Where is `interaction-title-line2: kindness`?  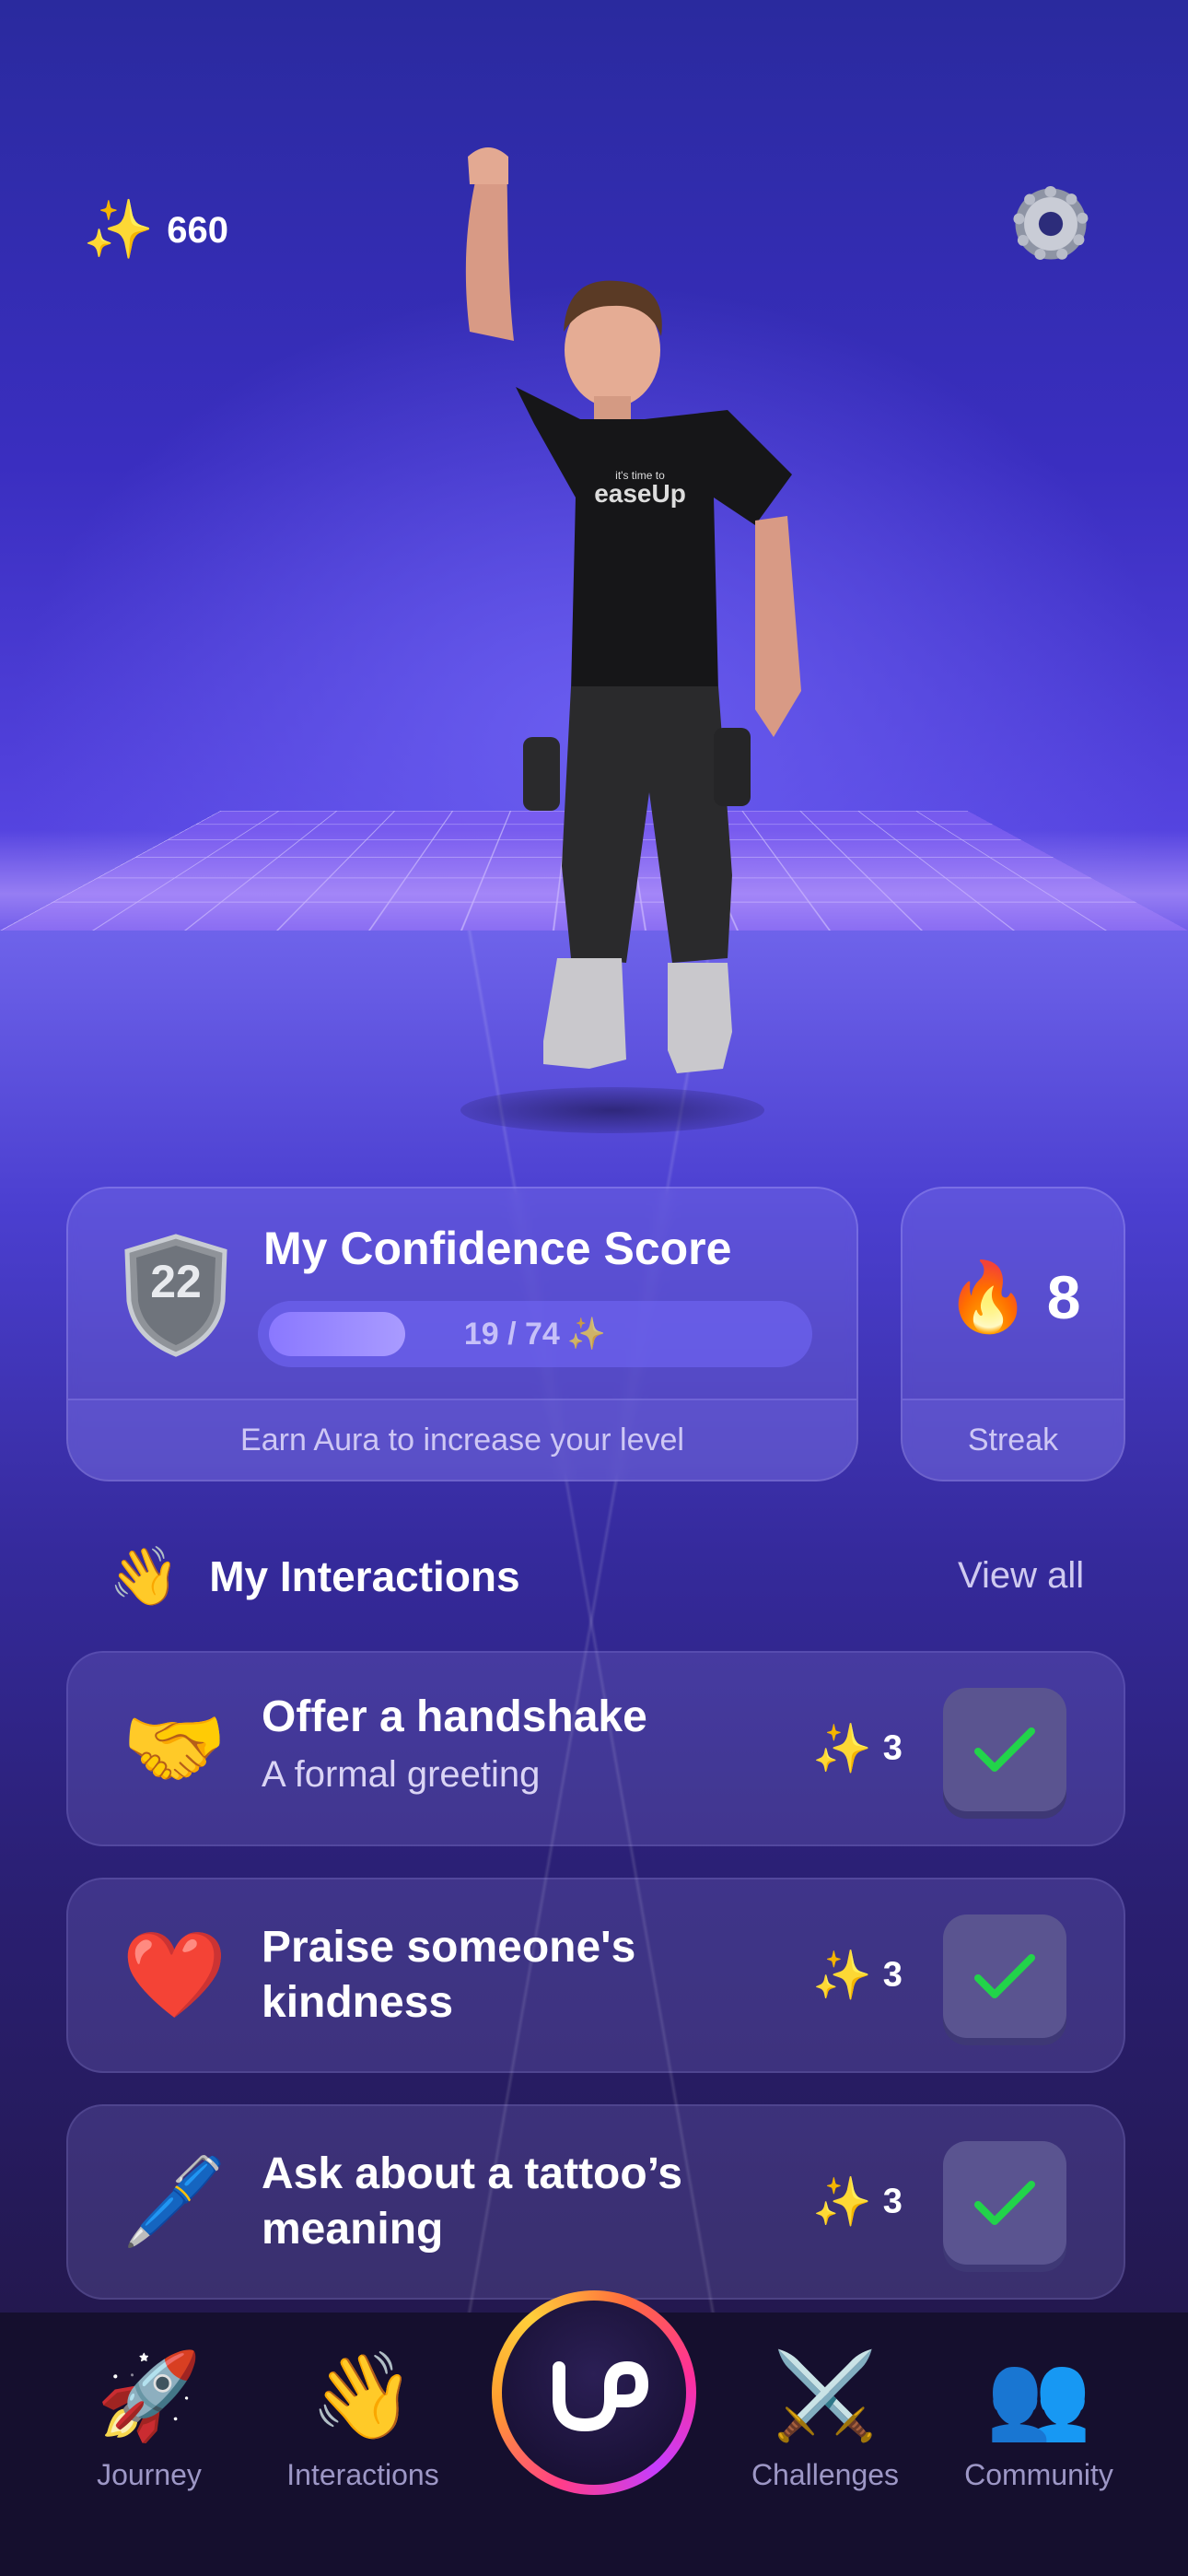 interaction-title-line2: kindness is located at coordinates (358, 2002).